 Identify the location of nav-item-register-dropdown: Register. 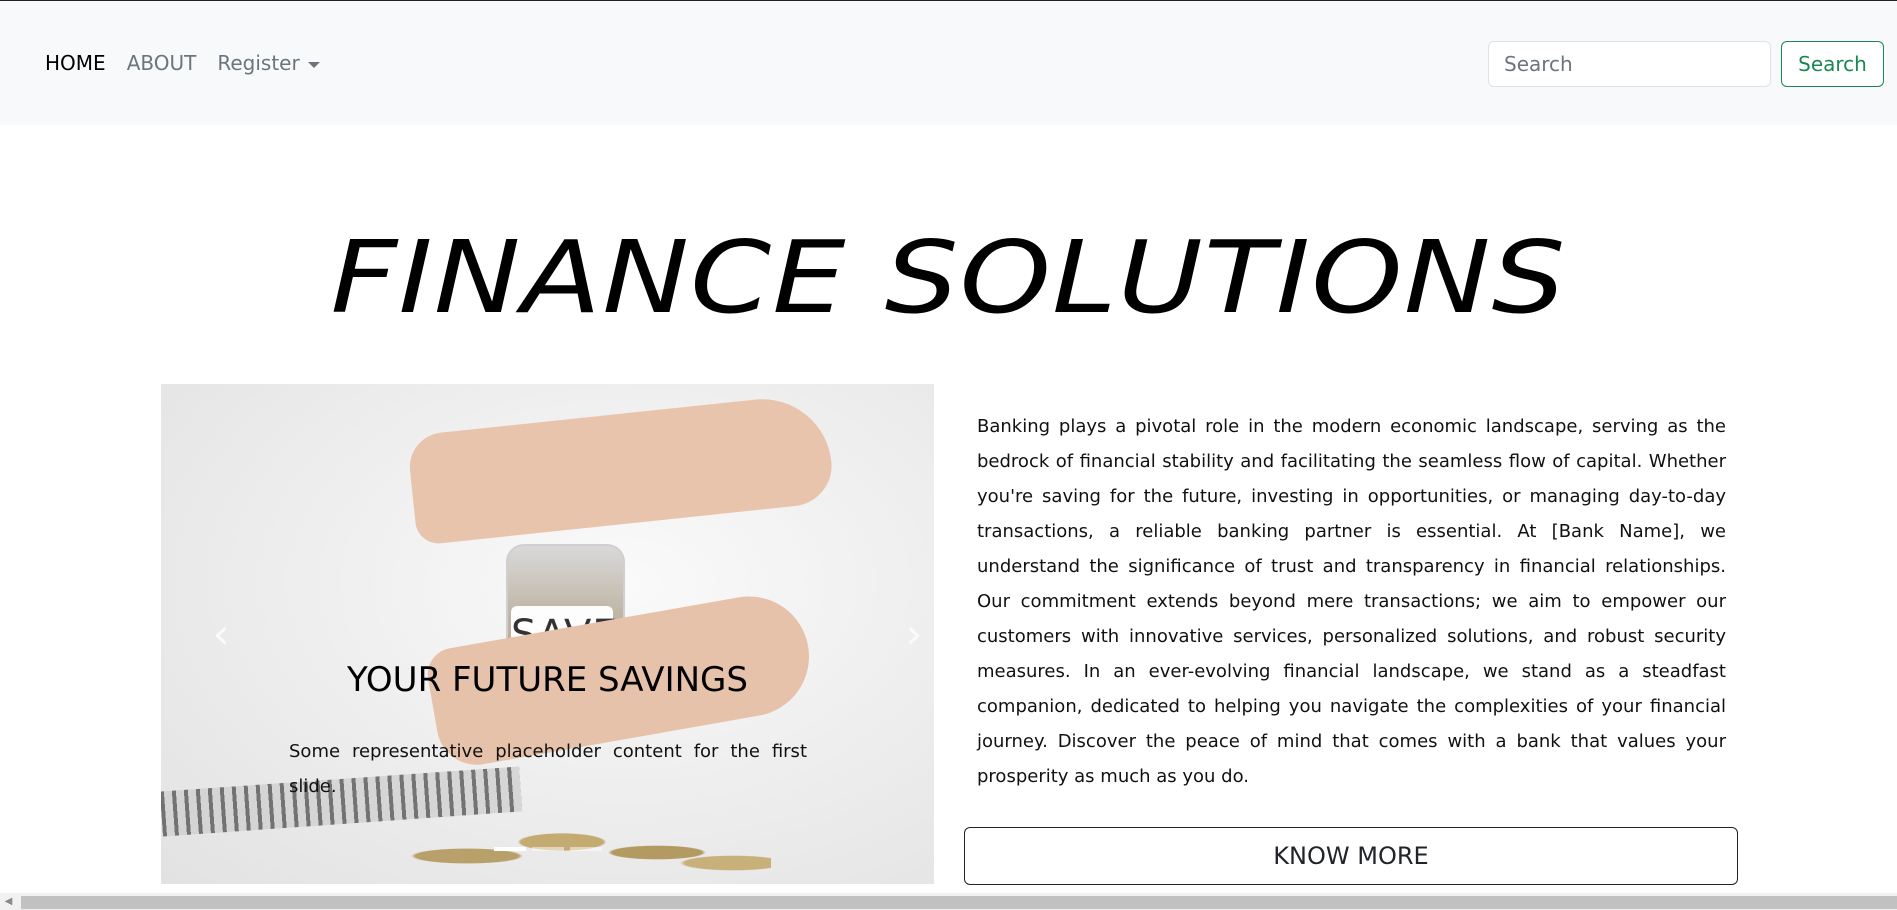
(268, 63).